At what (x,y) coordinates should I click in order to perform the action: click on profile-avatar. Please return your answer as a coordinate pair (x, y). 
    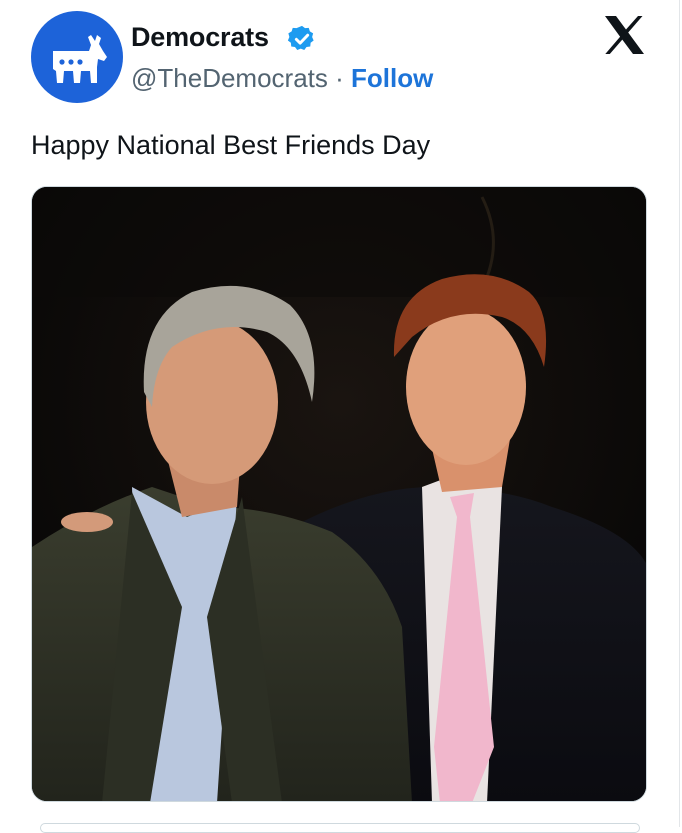
    Looking at the image, I should click on (77, 57).